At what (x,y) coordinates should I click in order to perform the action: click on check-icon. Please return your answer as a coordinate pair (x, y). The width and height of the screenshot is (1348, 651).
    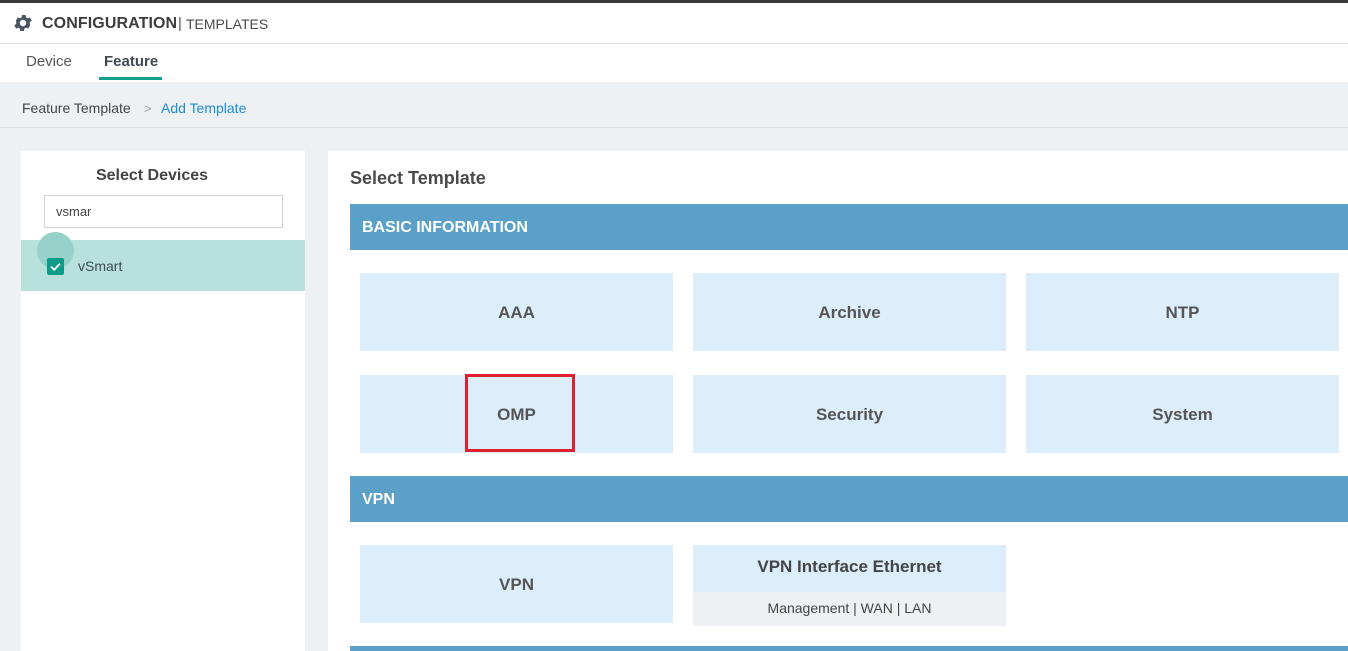
    Looking at the image, I should click on (55, 267).